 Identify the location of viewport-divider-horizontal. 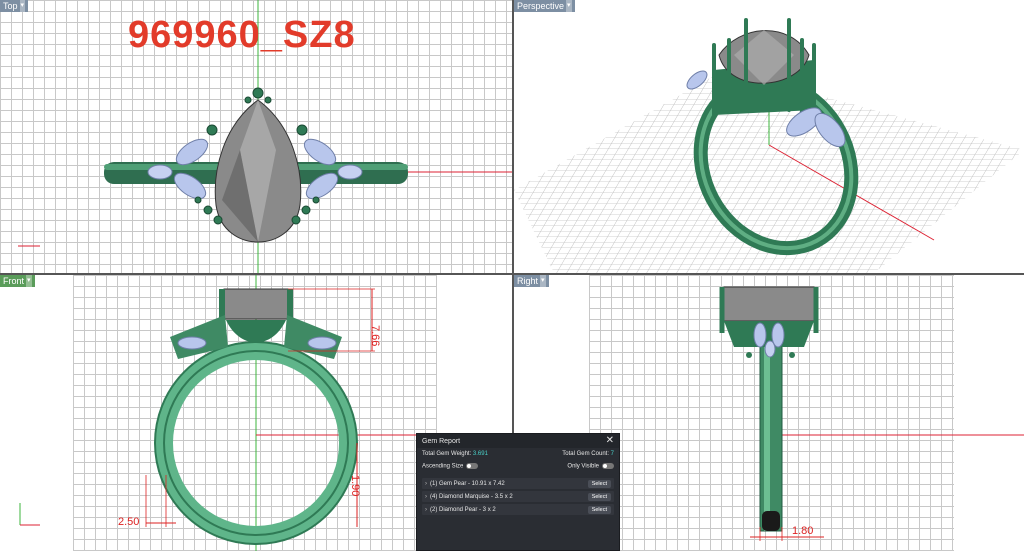
(512, 274).